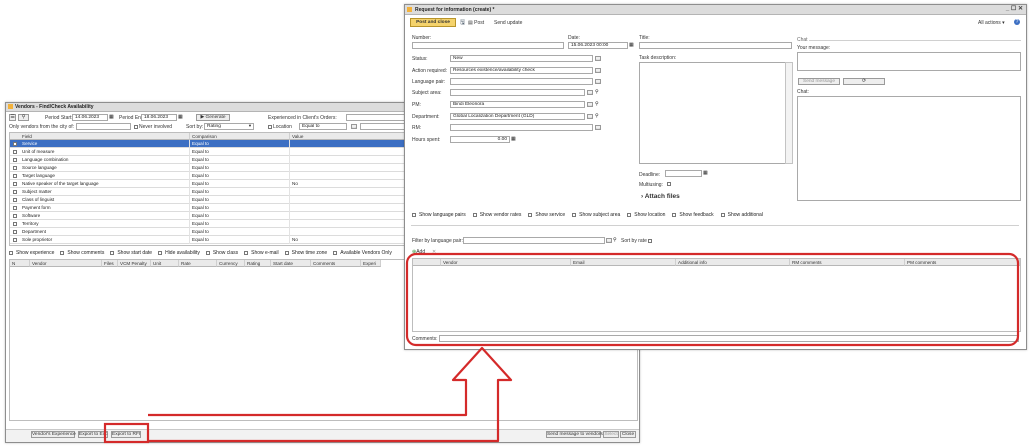 The width and height of the screenshot is (1030, 448). What do you see at coordinates (498, 215) in the screenshot?
I see `rfi-show-option: Show vendor rates` at bounding box center [498, 215].